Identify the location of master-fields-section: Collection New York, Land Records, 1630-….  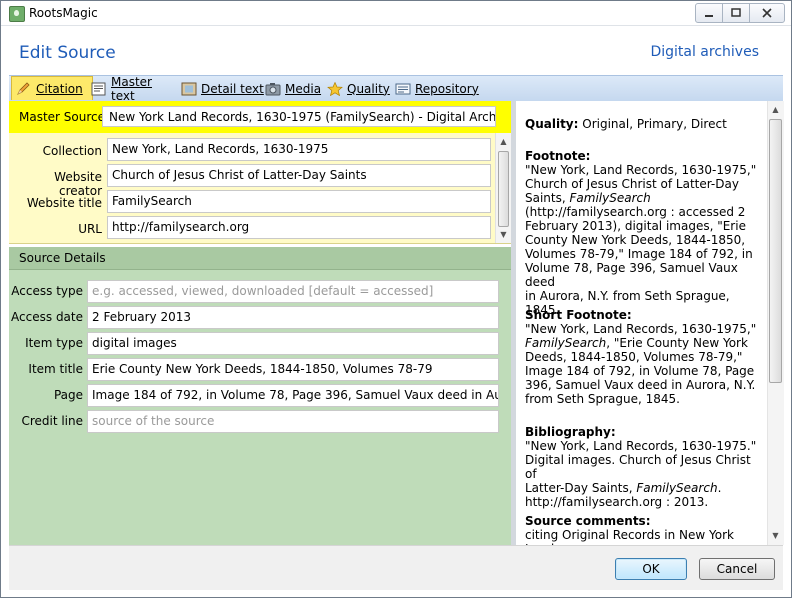
(260, 188).